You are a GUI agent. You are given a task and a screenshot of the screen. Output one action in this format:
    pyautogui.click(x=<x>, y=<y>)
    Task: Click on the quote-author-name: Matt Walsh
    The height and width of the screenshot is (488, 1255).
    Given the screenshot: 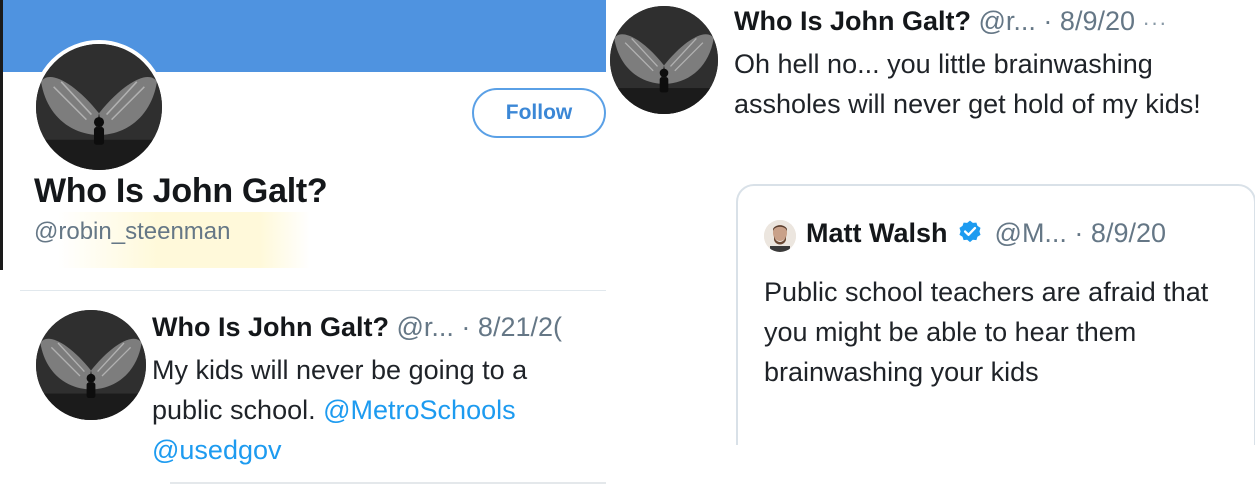 What is the action you would take?
    pyautogui.click(x=877, y=233)
    